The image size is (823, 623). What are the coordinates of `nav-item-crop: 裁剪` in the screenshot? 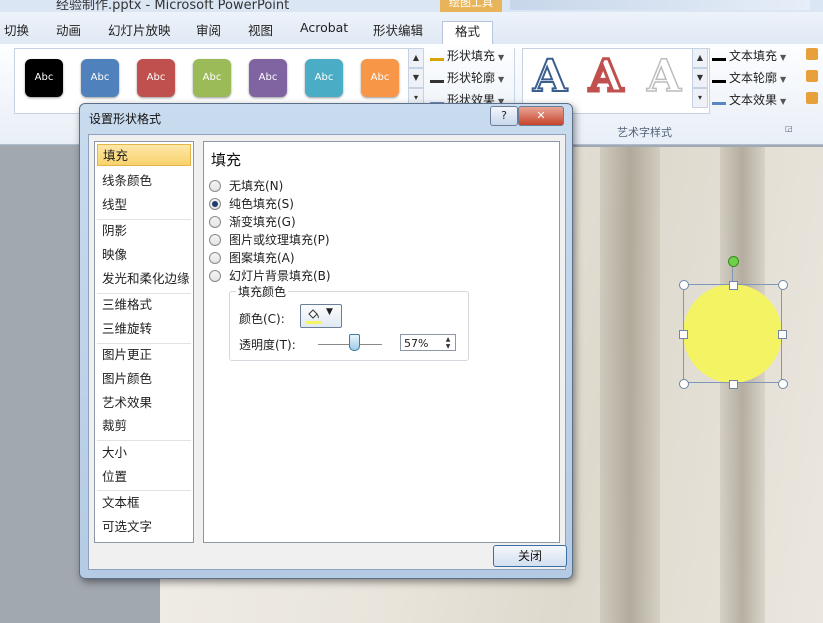 It's located at (144, 426).